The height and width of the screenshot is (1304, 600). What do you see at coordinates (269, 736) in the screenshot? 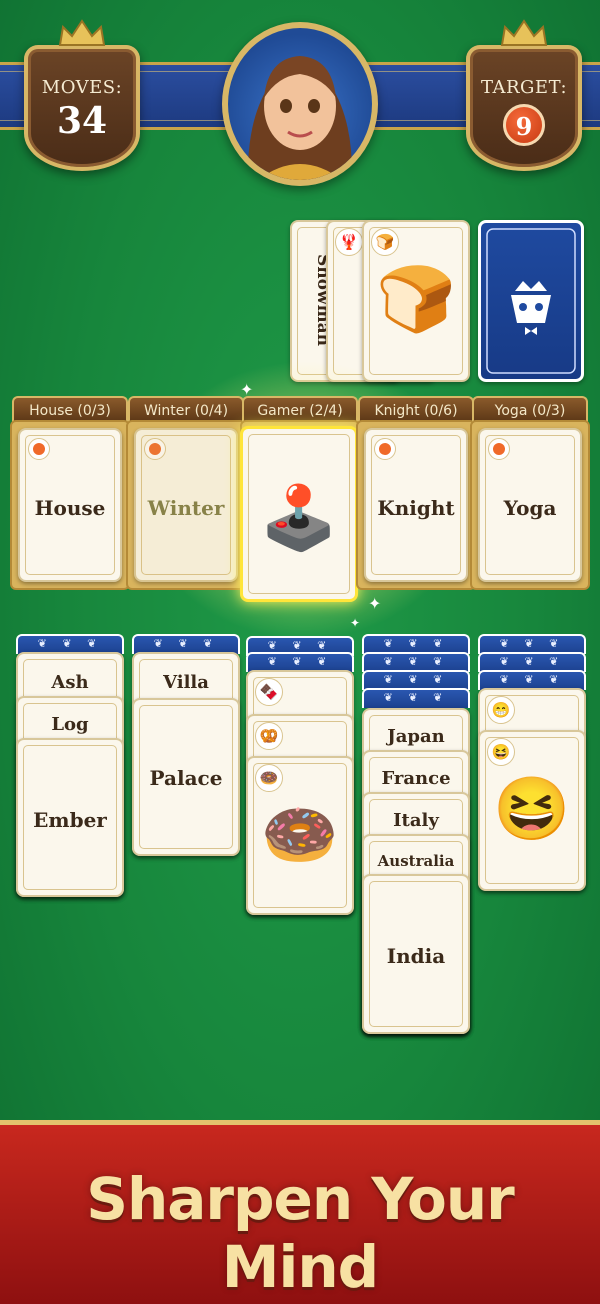
I see `pretzel-icon: 🥨` at bounding box center [269, 736].